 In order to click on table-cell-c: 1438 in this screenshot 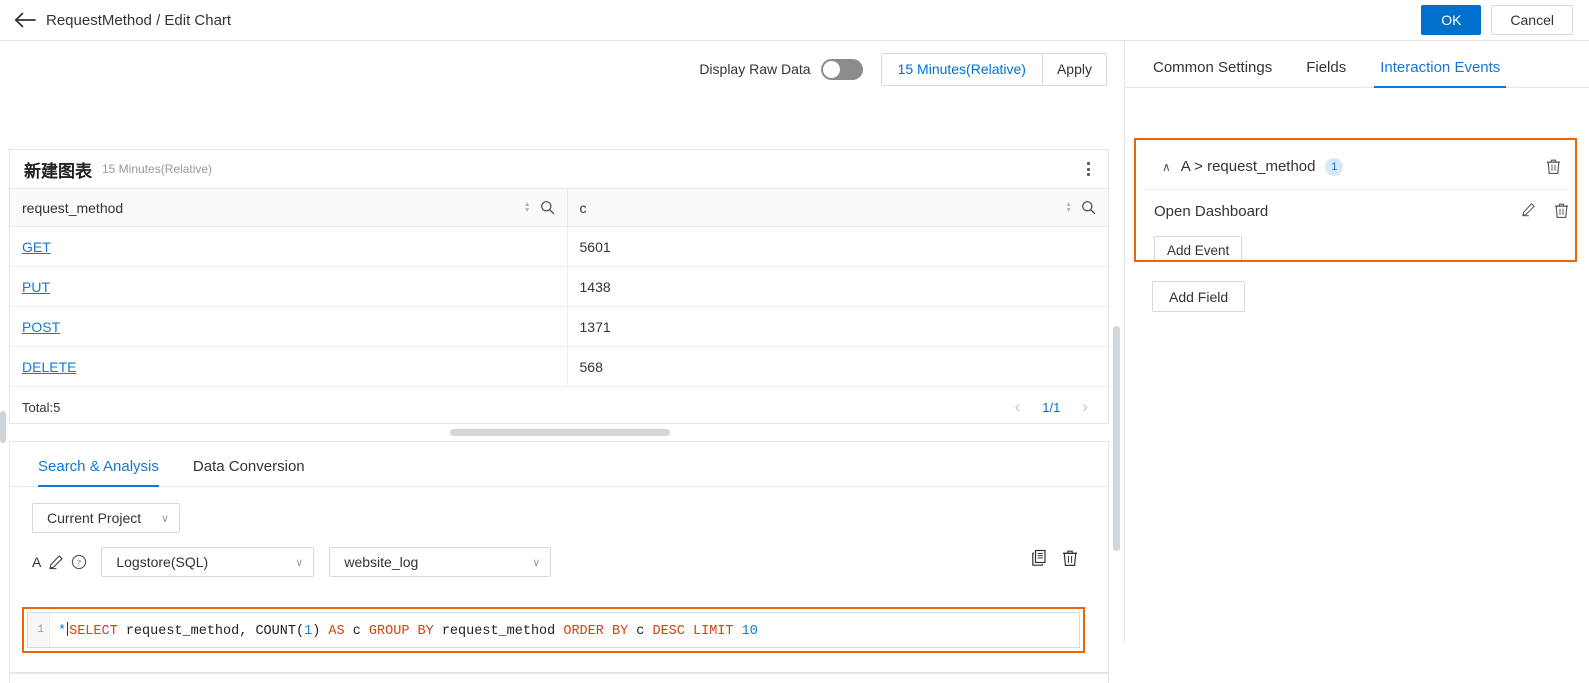, I will do `click(837, 286)`.